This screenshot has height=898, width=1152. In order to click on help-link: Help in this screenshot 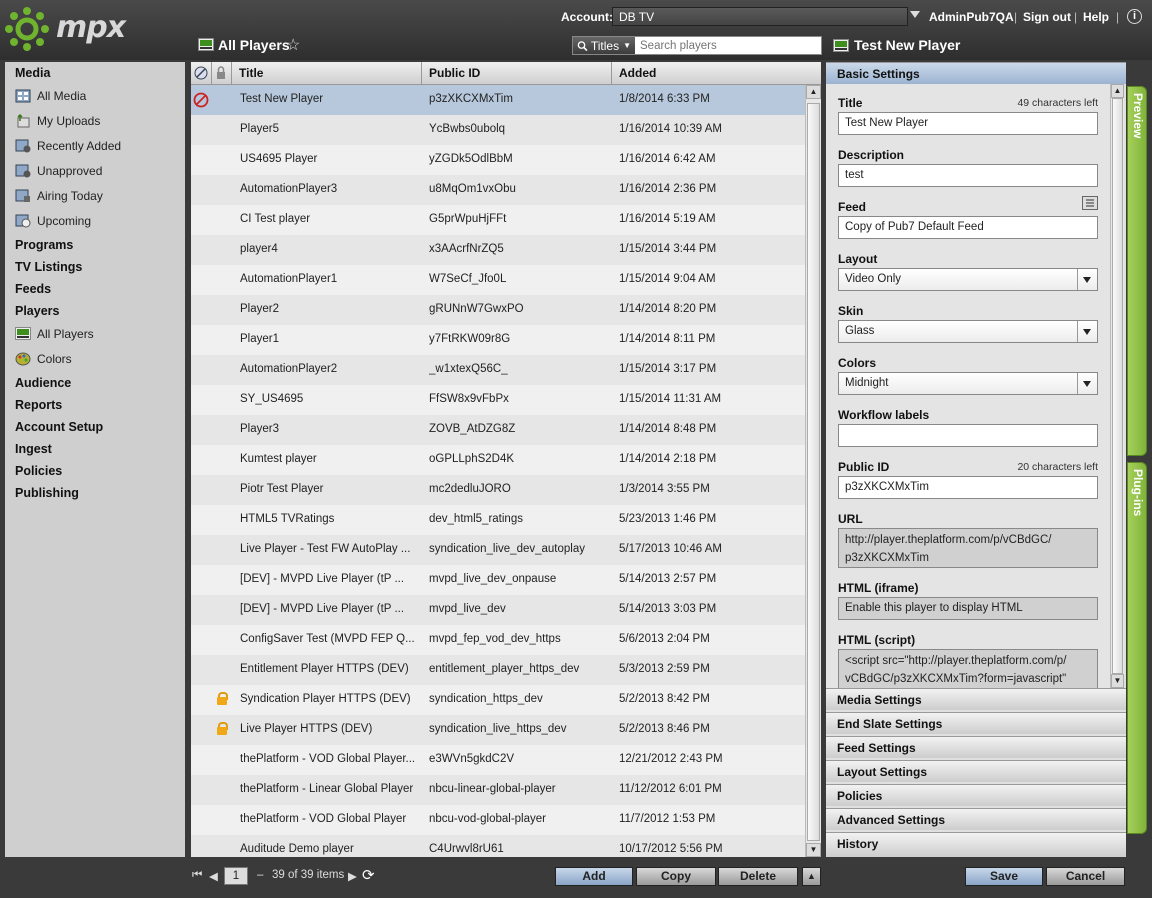, I will do `click(1096, 17)`.